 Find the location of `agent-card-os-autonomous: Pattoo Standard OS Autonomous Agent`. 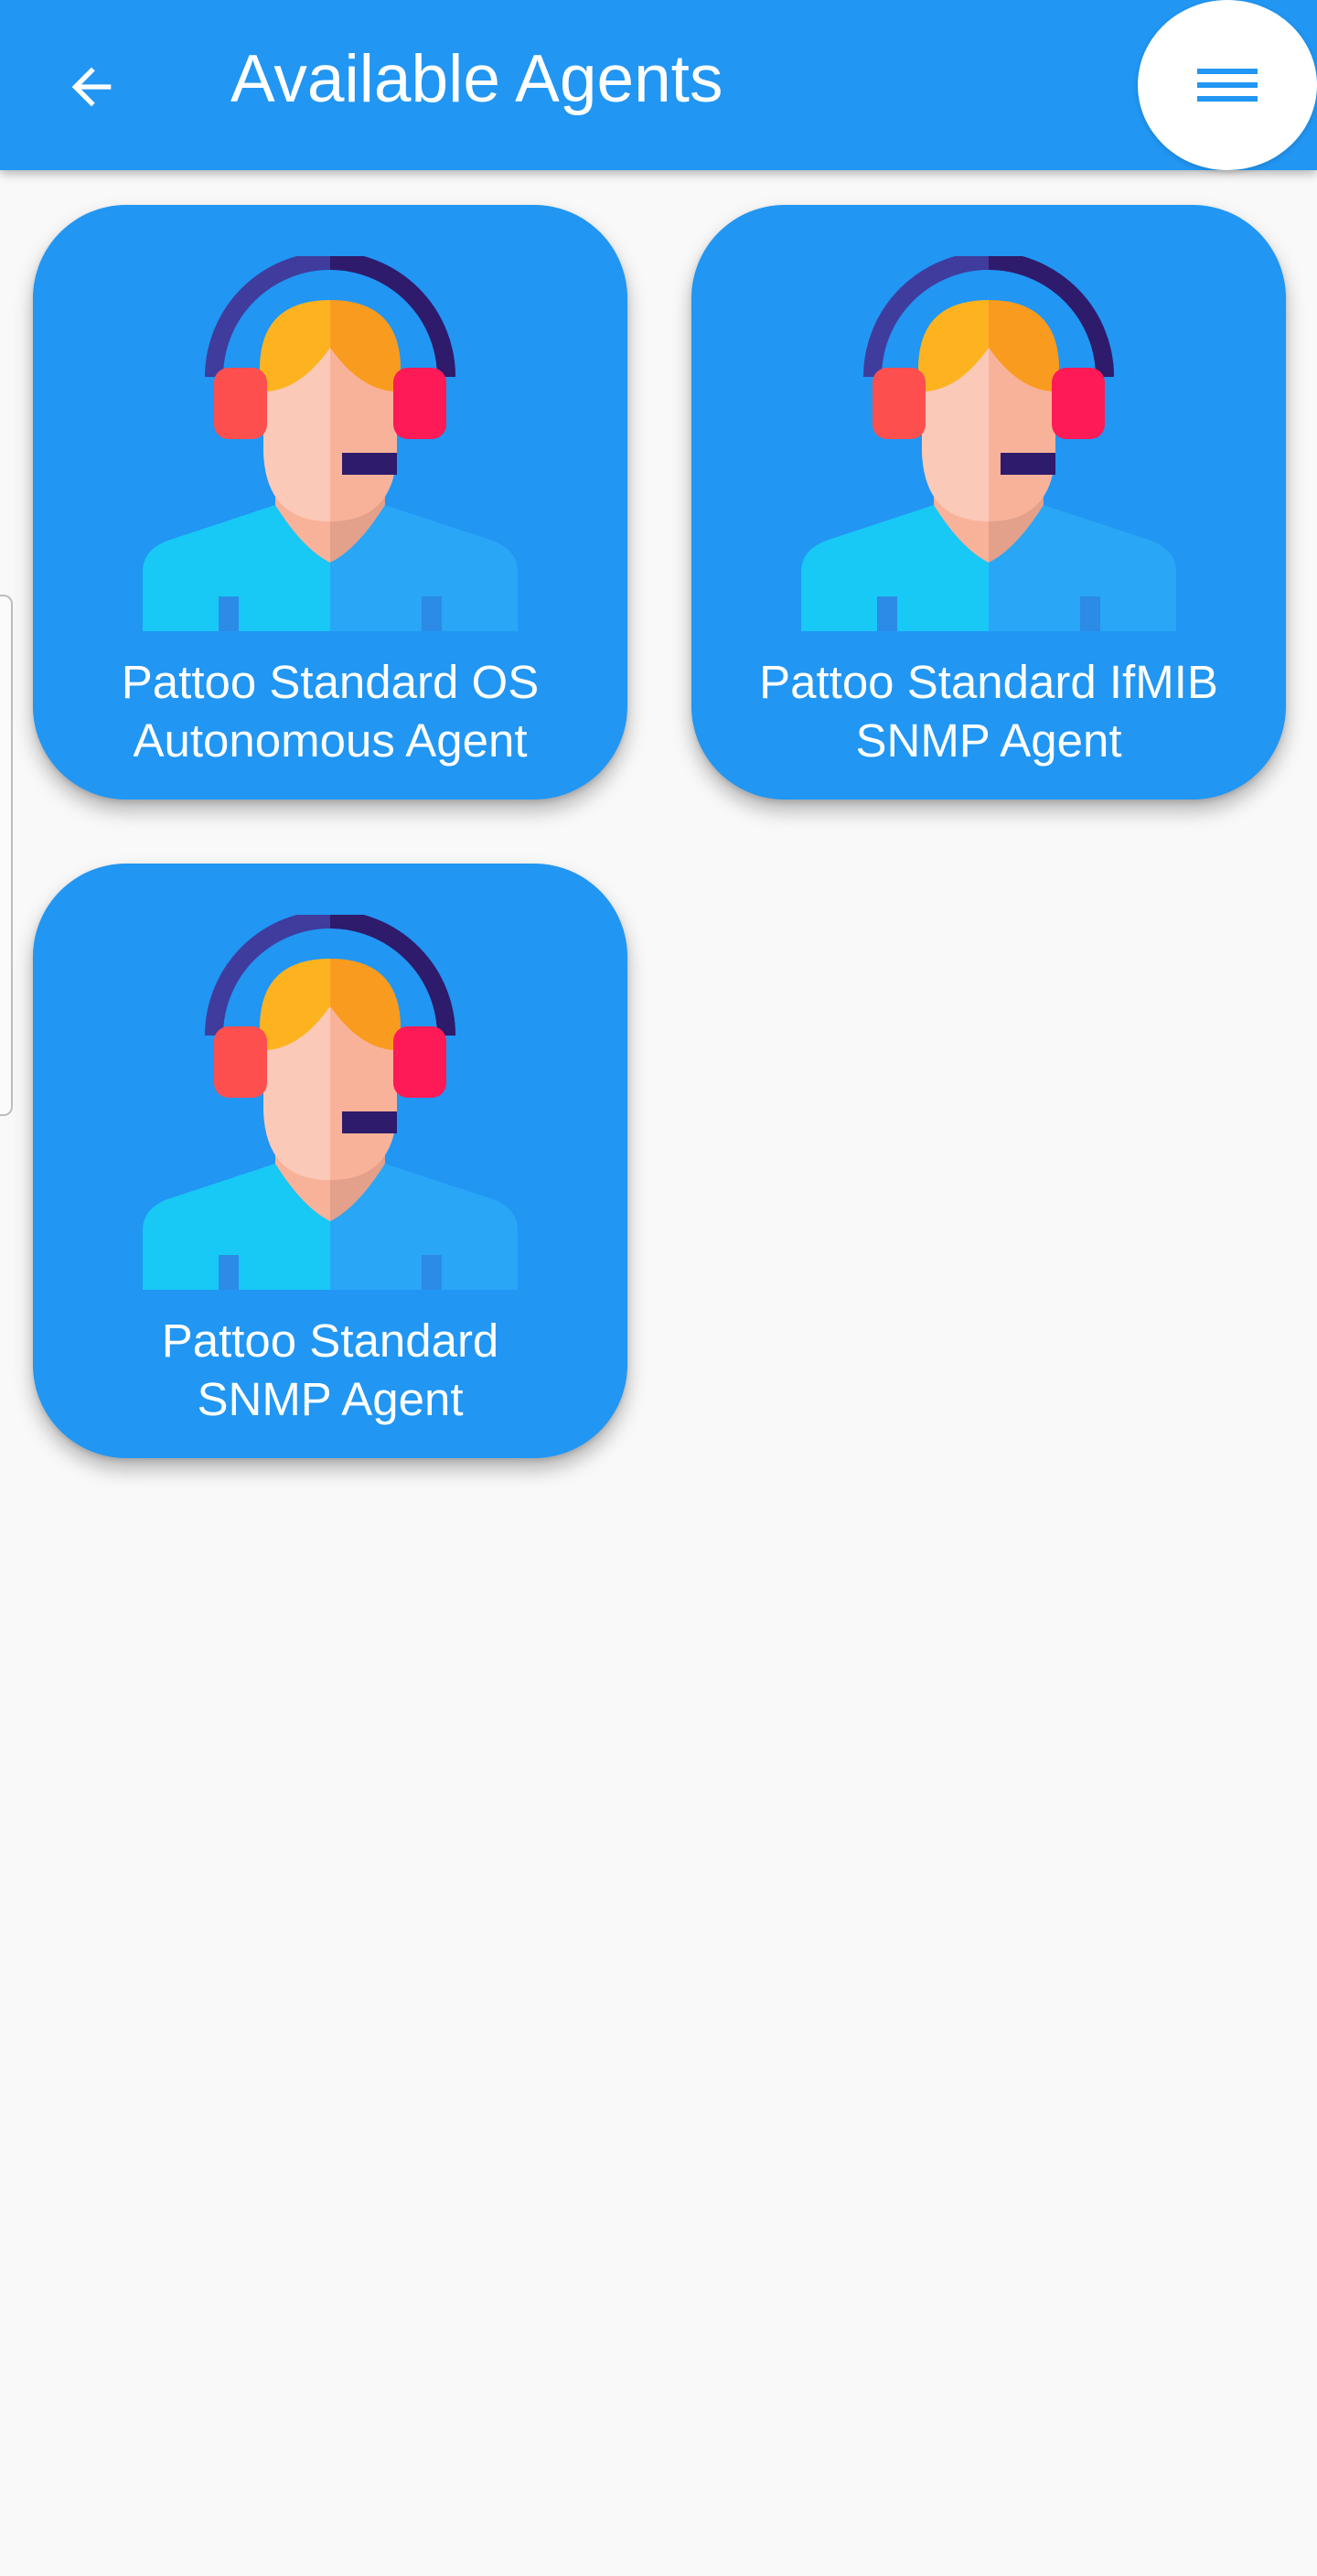

agent-card-os-autonomous: Pattoo Standard OS Autonomous Agent is located at coordinates (330, 503).